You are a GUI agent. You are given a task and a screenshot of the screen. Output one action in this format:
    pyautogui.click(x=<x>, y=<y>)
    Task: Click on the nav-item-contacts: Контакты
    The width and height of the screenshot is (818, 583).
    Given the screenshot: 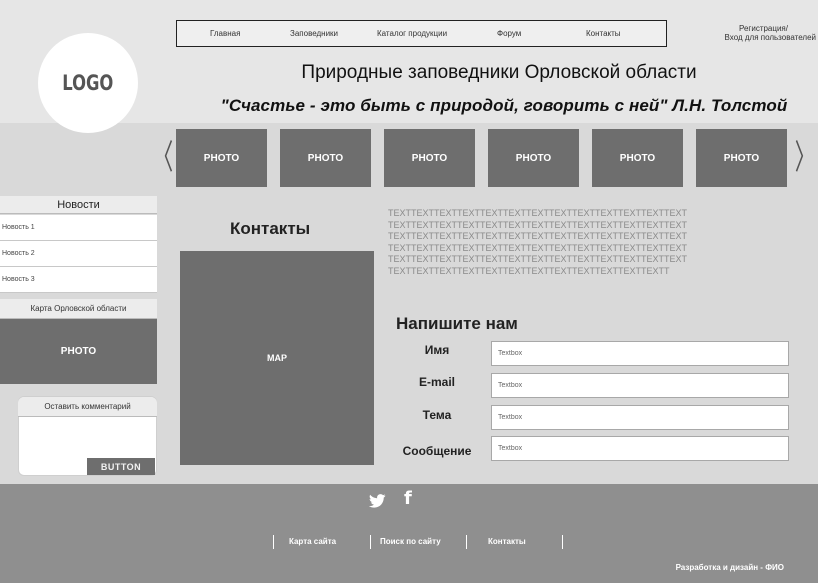 What is the action you would take?
    pyautogui.click(x=603, y=33)
    